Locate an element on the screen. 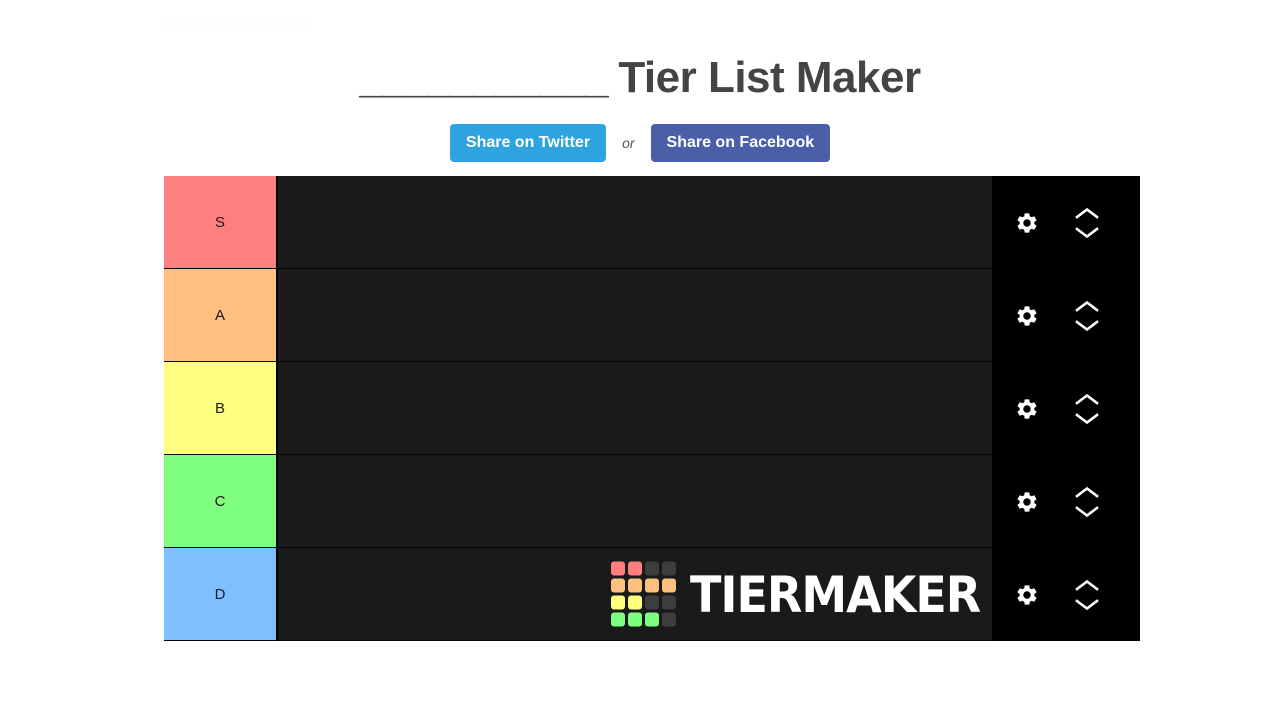 Image resolution: width=1280 pixels, height=720 pixels. share-buttons-row: Share on Twitter or Share on Facebook is located at coordinates (640, 143).